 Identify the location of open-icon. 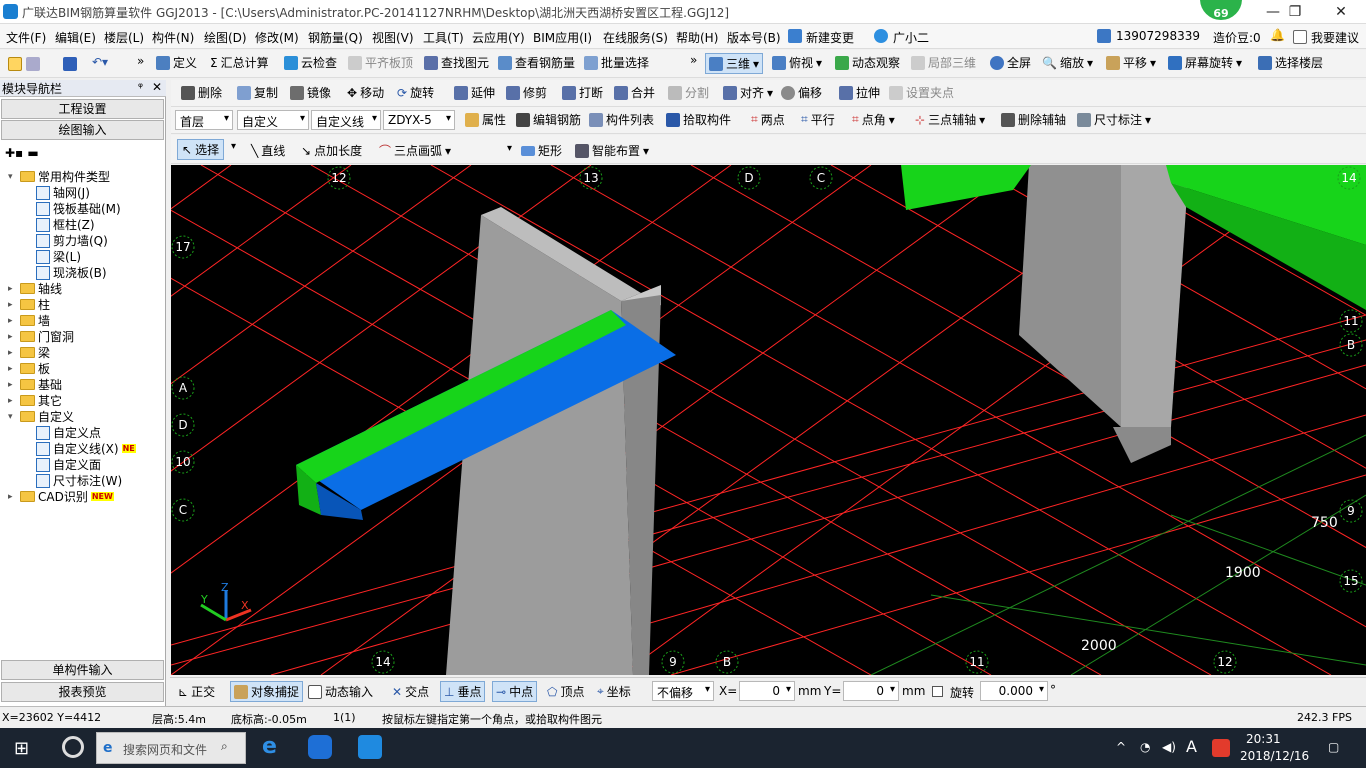
(15, 64).